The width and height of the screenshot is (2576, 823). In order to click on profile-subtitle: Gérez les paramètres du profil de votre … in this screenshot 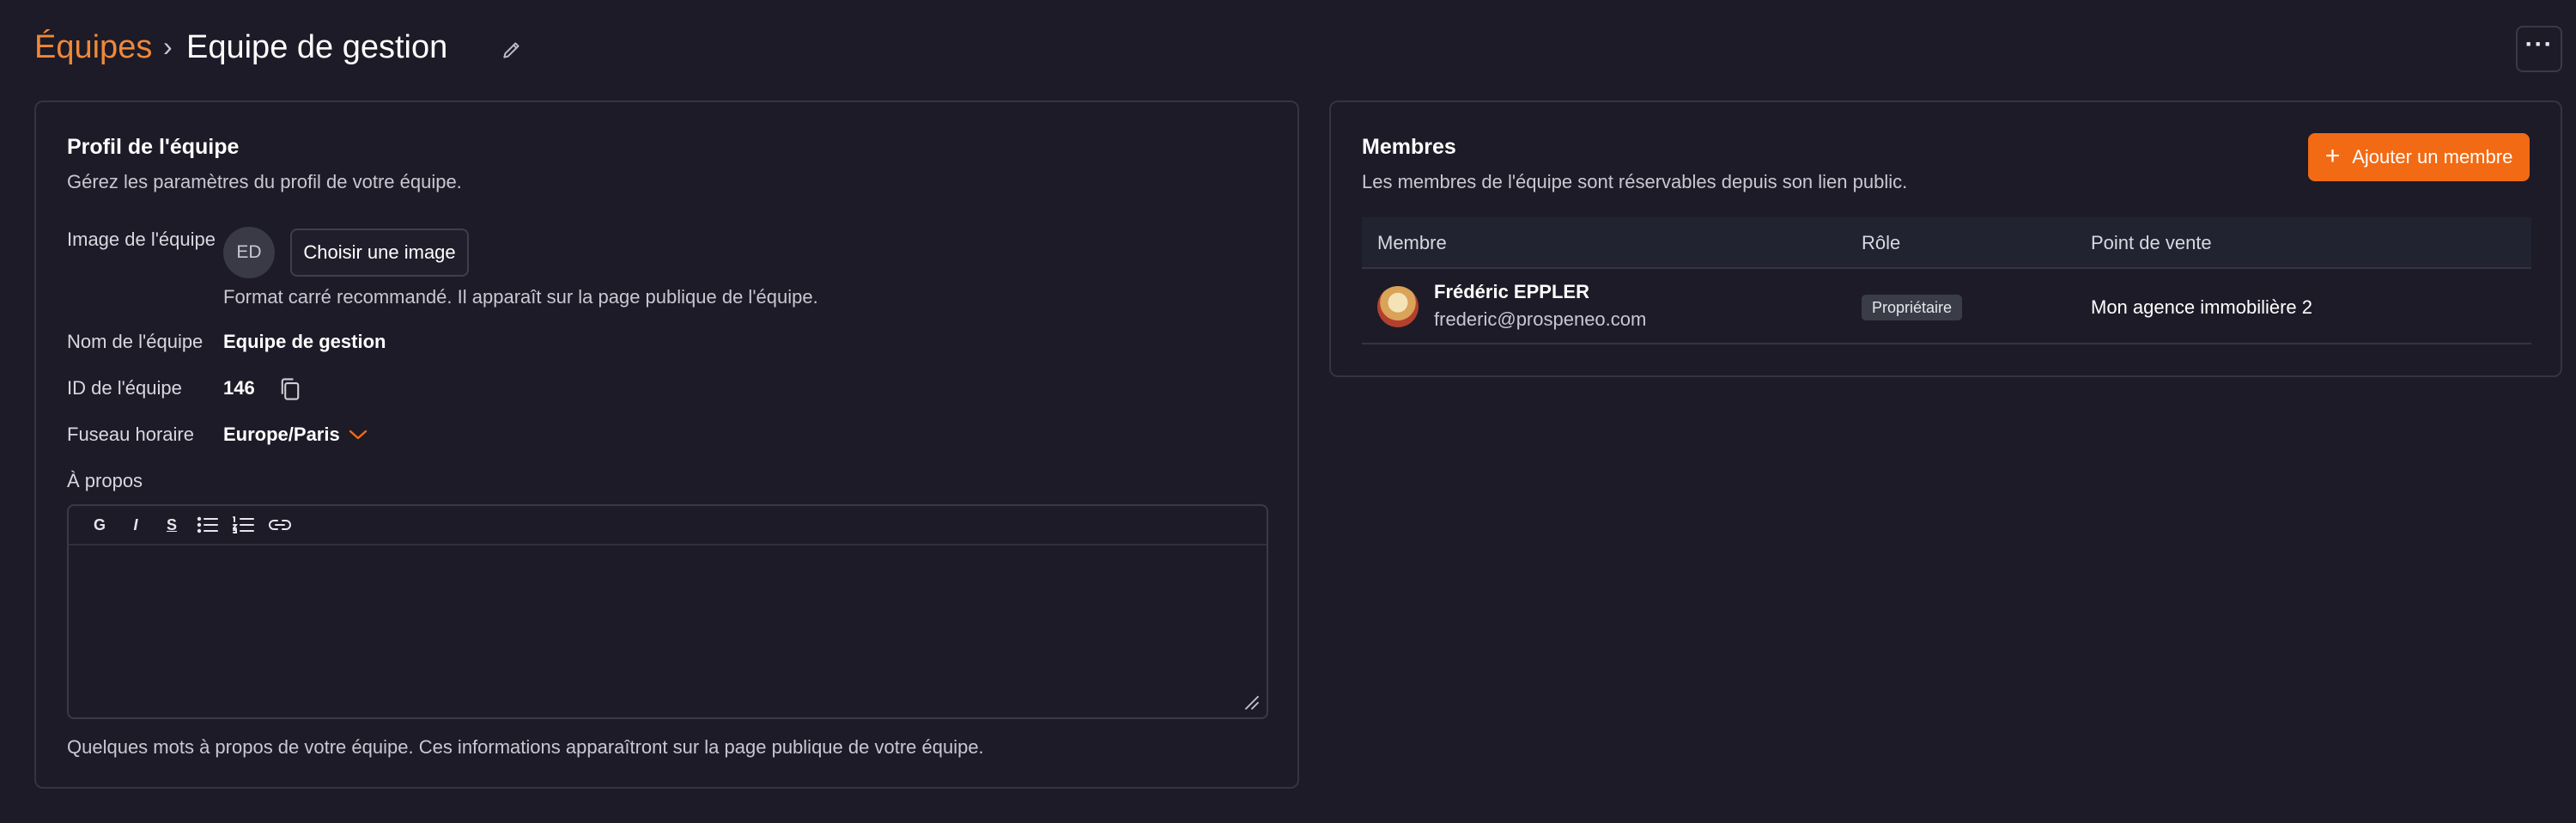, I will do `click(264, 181)`.